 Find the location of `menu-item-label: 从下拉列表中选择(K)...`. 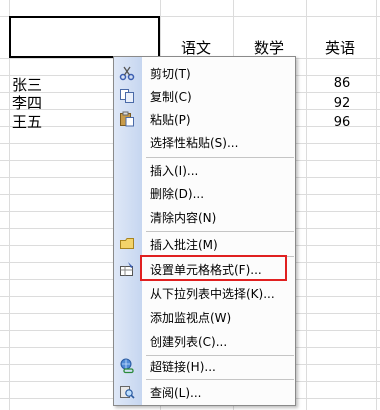

menu-item-label: 从下拉列表中选择(K)... is located at coordinates (212, 294).